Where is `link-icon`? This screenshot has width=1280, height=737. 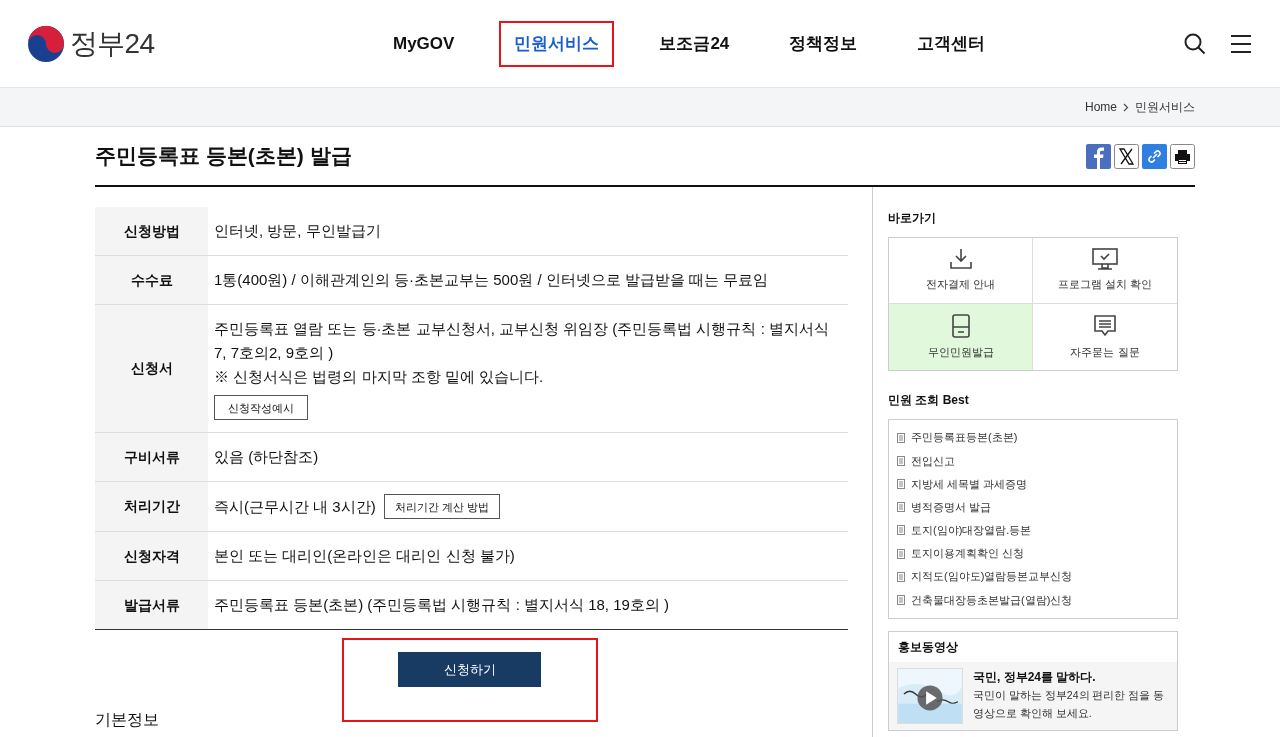
link-icon is located at coordinates (1154, 156).